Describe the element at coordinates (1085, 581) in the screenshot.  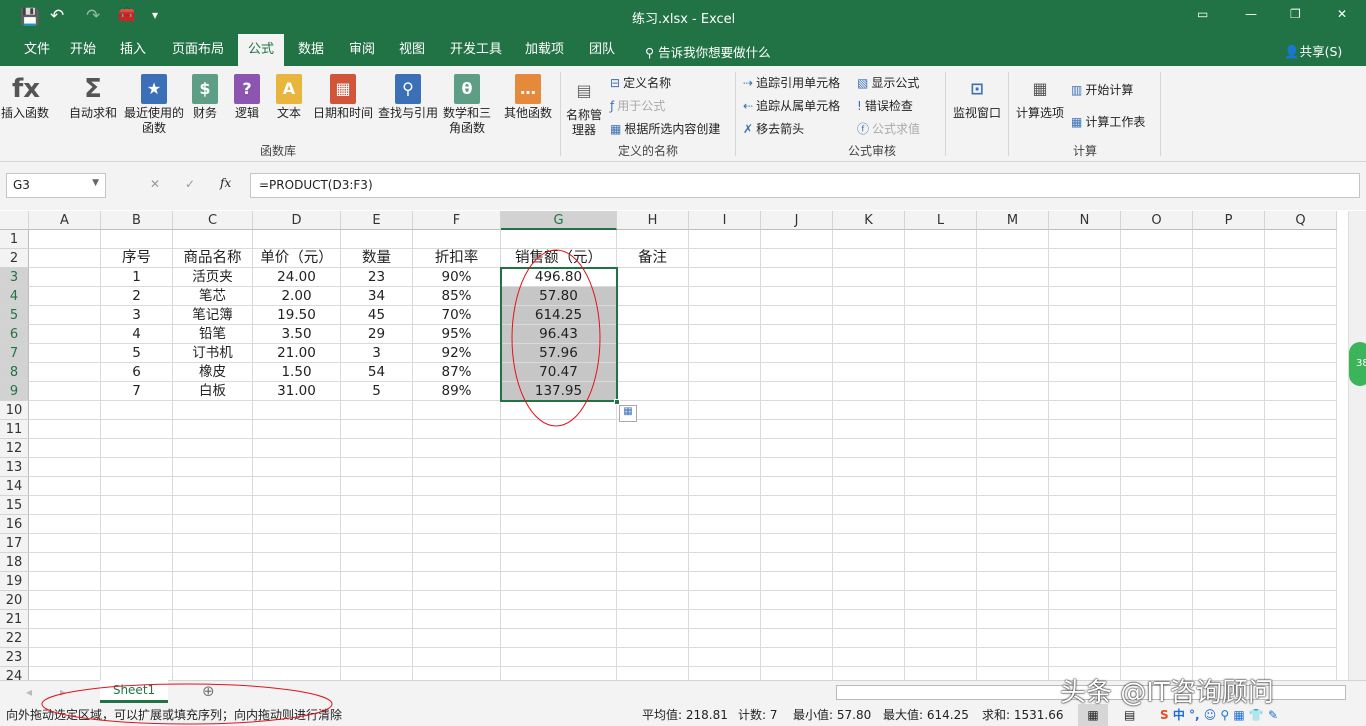
I see `cell-N19` at that location.